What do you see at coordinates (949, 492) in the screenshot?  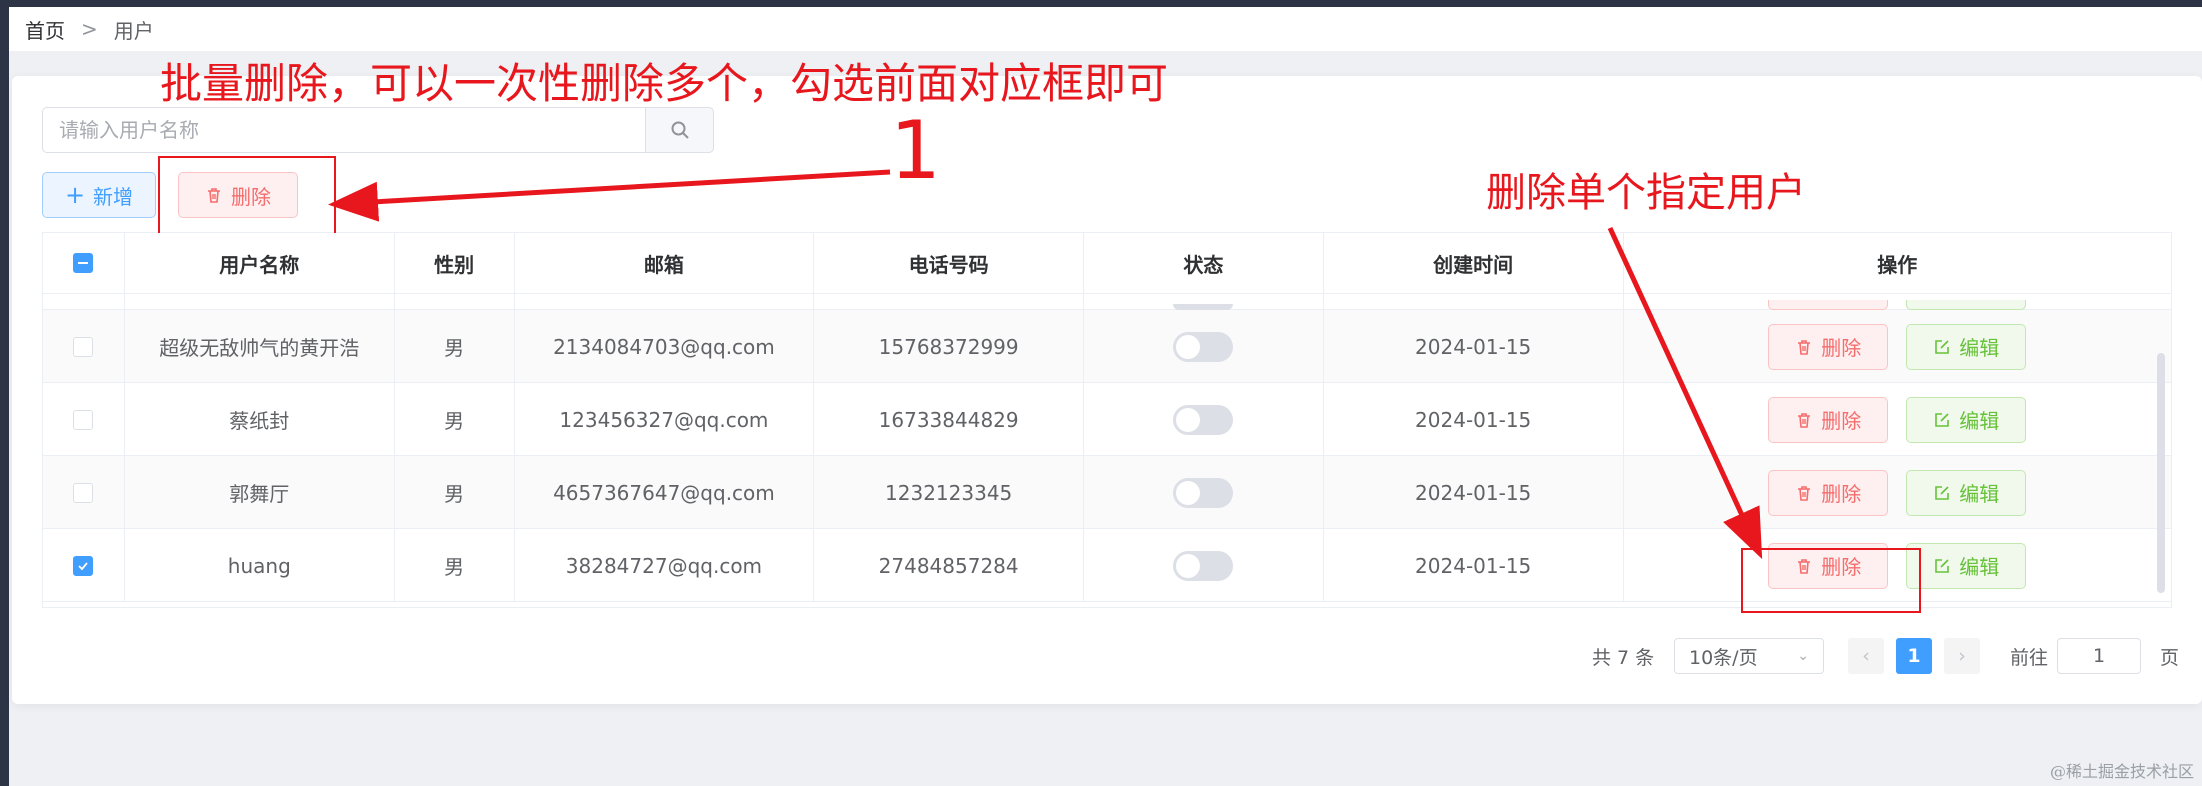 I see `cell-phone: 1232123345` at bounding box center [949, 492].